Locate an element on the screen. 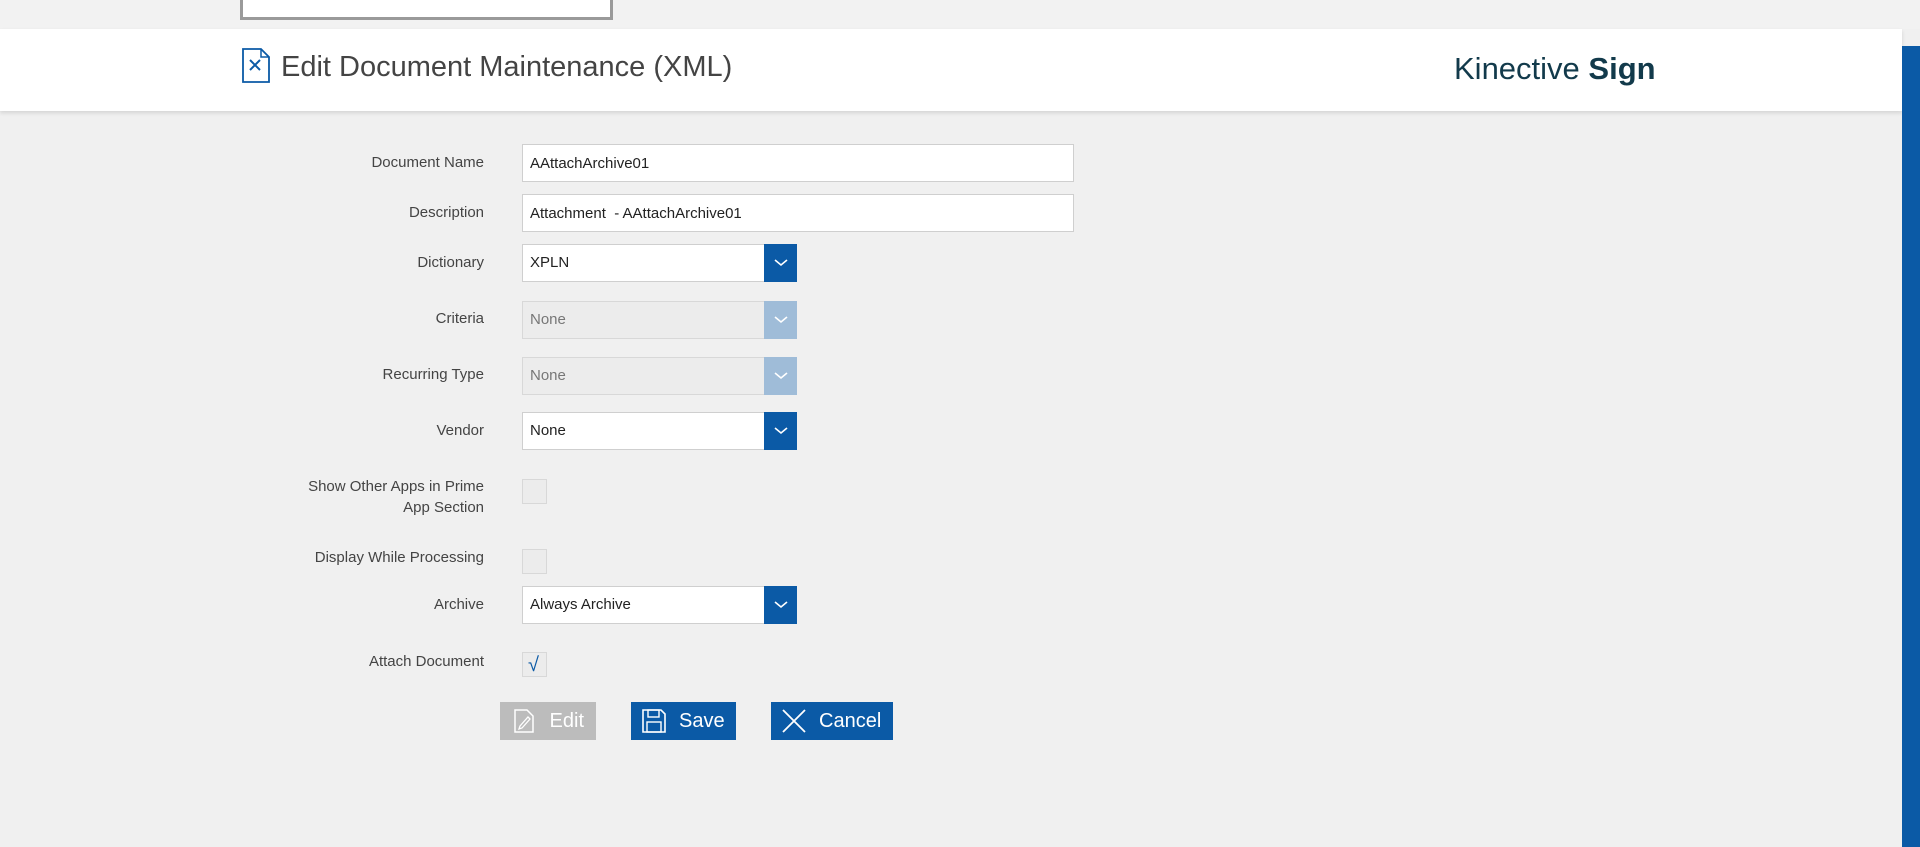 This screenshot has height=847, width=1920. recurring-type-dropdown-button is located at coordinates (780, 376).